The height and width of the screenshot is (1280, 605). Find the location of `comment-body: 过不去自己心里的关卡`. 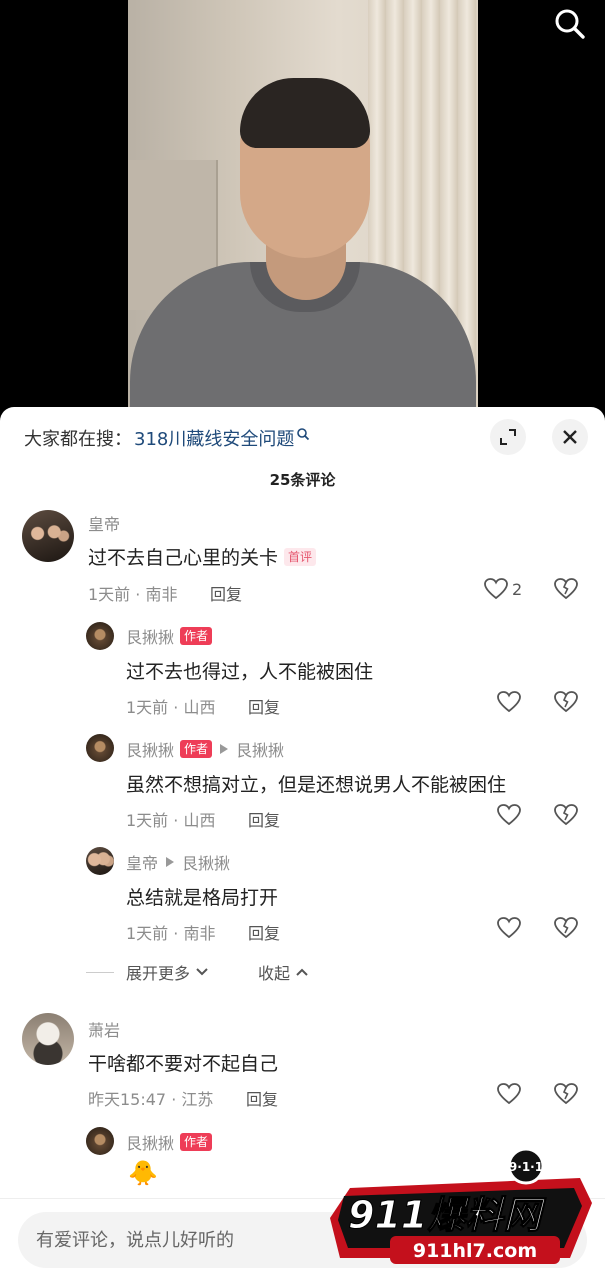

comment-body: 过不去自己心里的关卡 is located at coordinates (183, 558).